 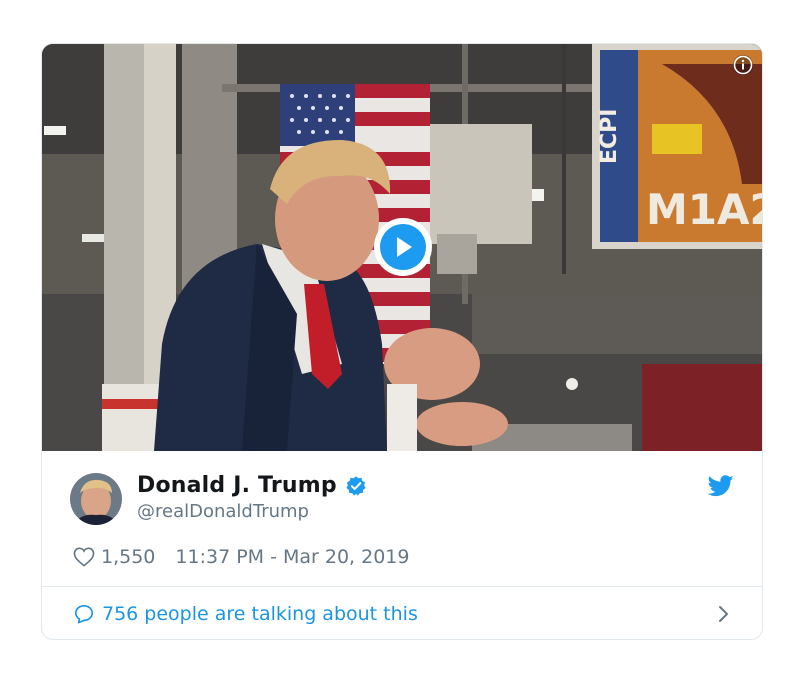 I want to click on author-name: Donald J. Trump, so click(x=237, y=485).